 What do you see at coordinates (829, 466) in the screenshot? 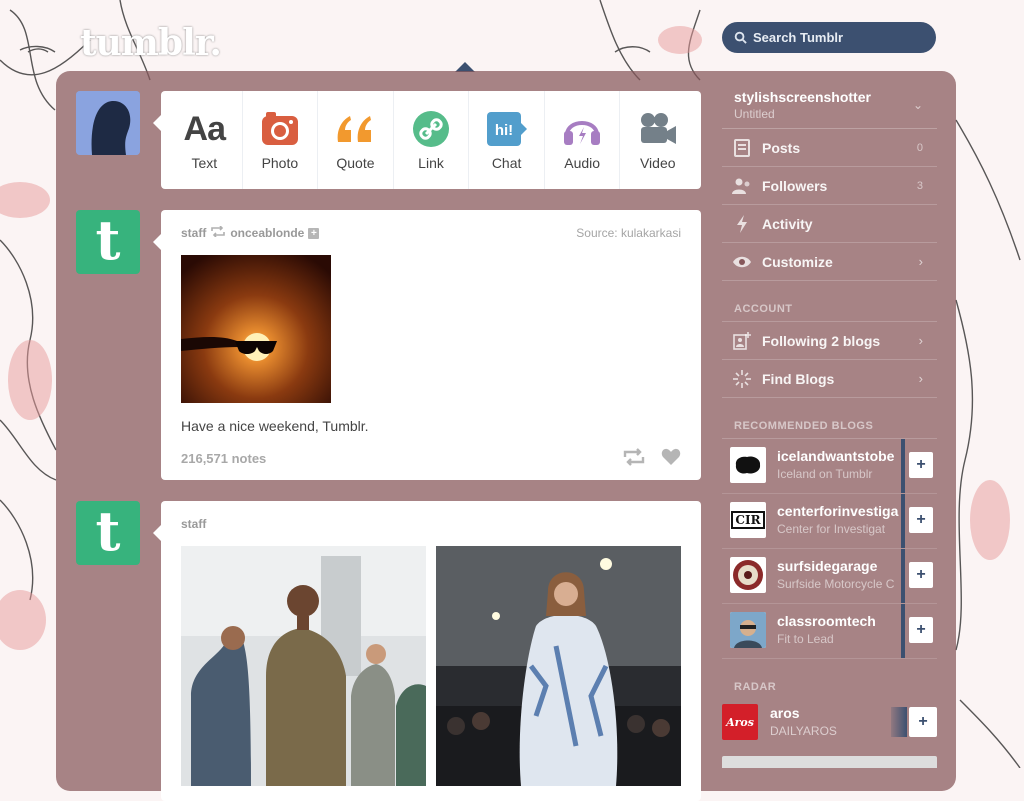
I see `recommended-blog-item: icelandwantstobe Iceland on Tumblr +` at bounding box center [829, 466].